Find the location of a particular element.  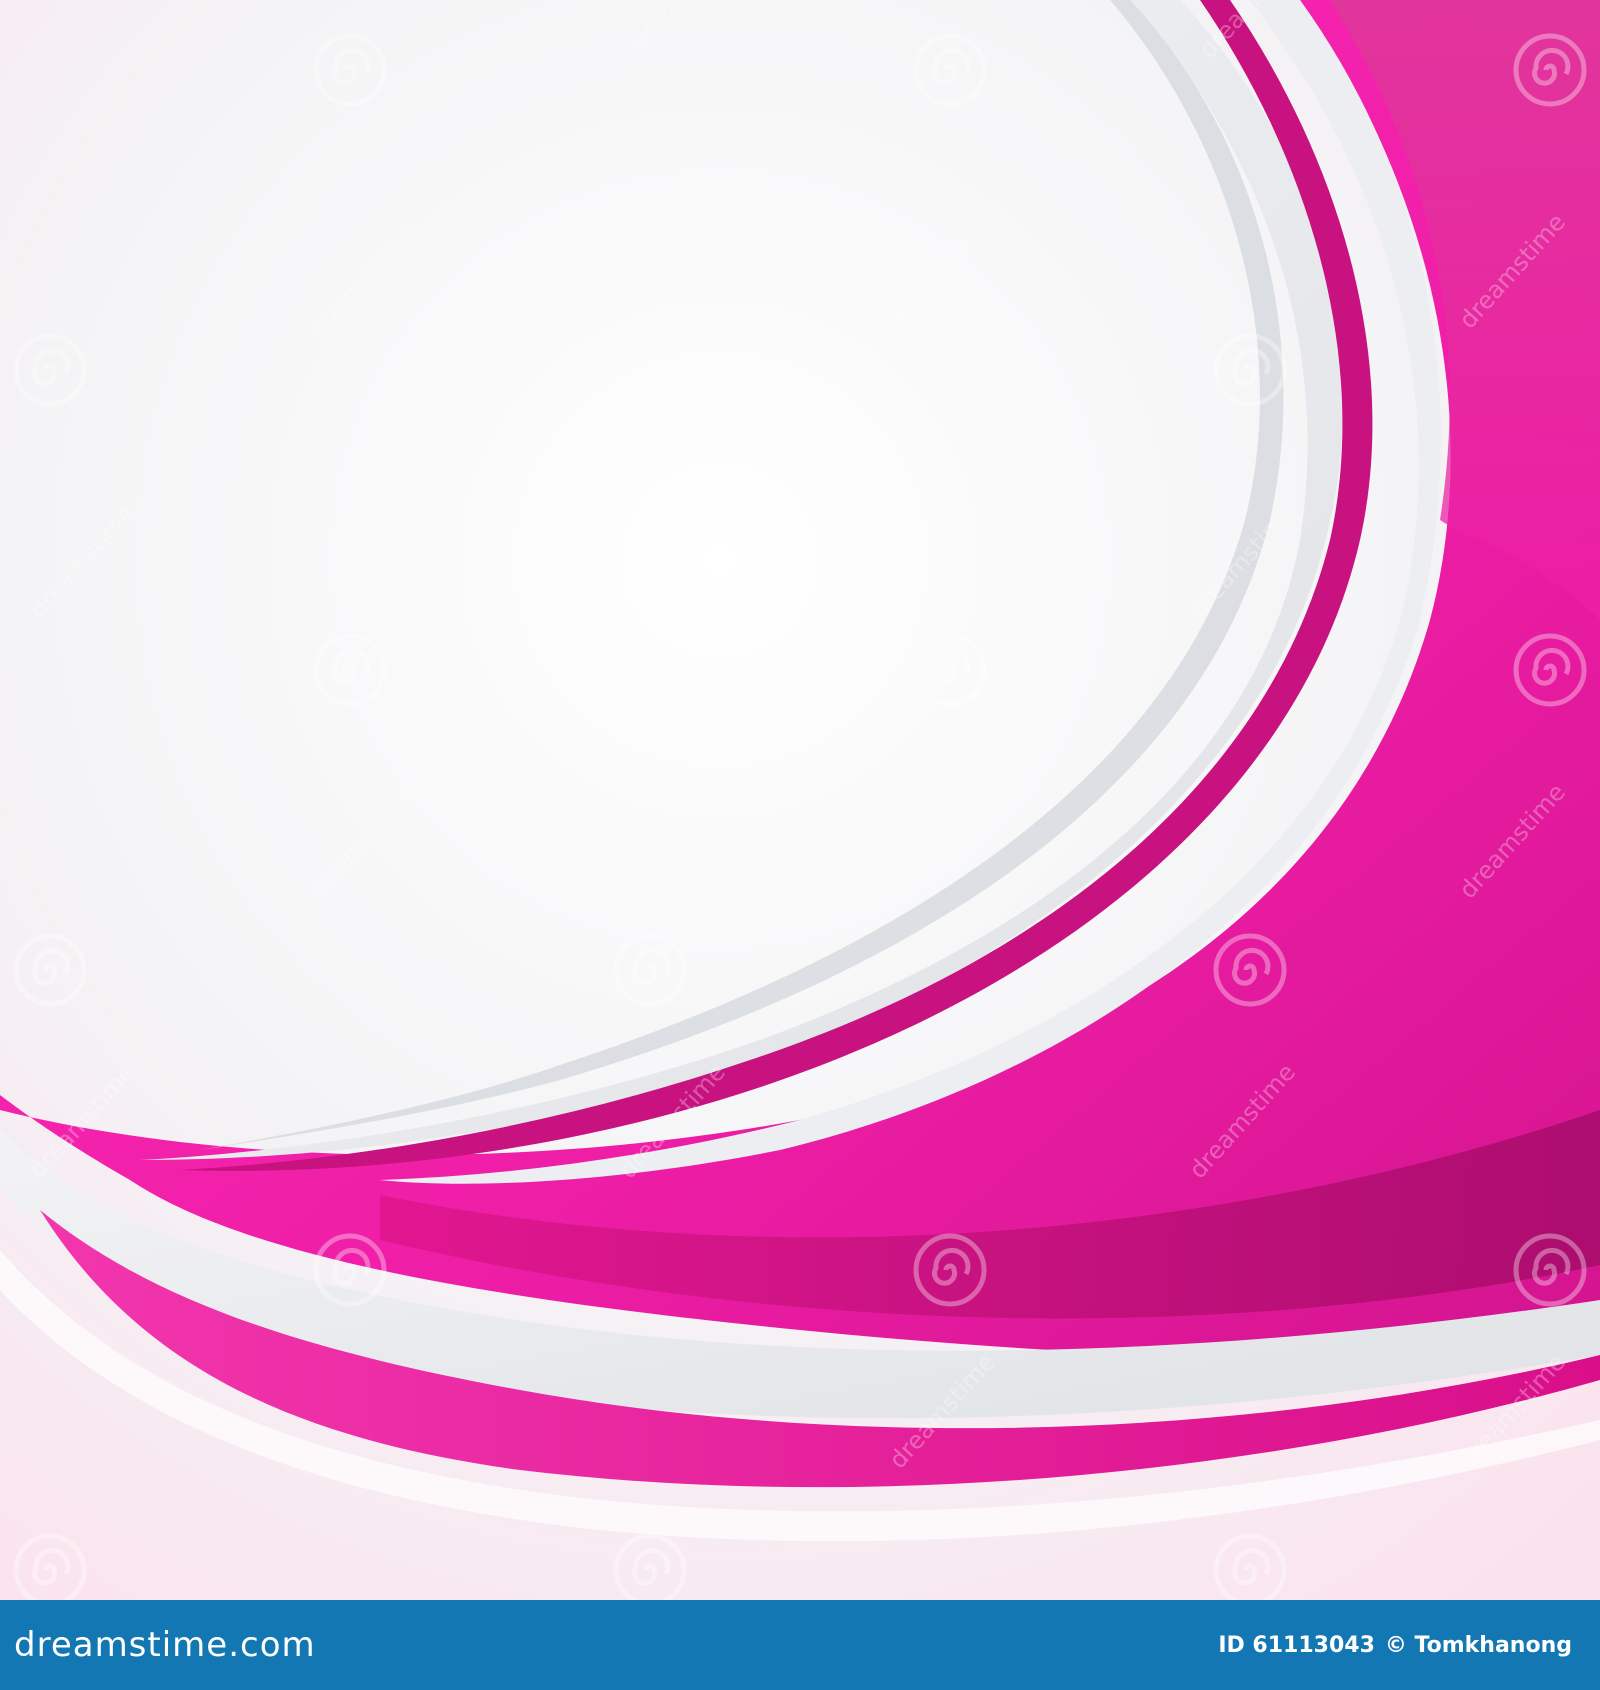

footer-logo-suffix: .com is located at coordinates (272, 1645).